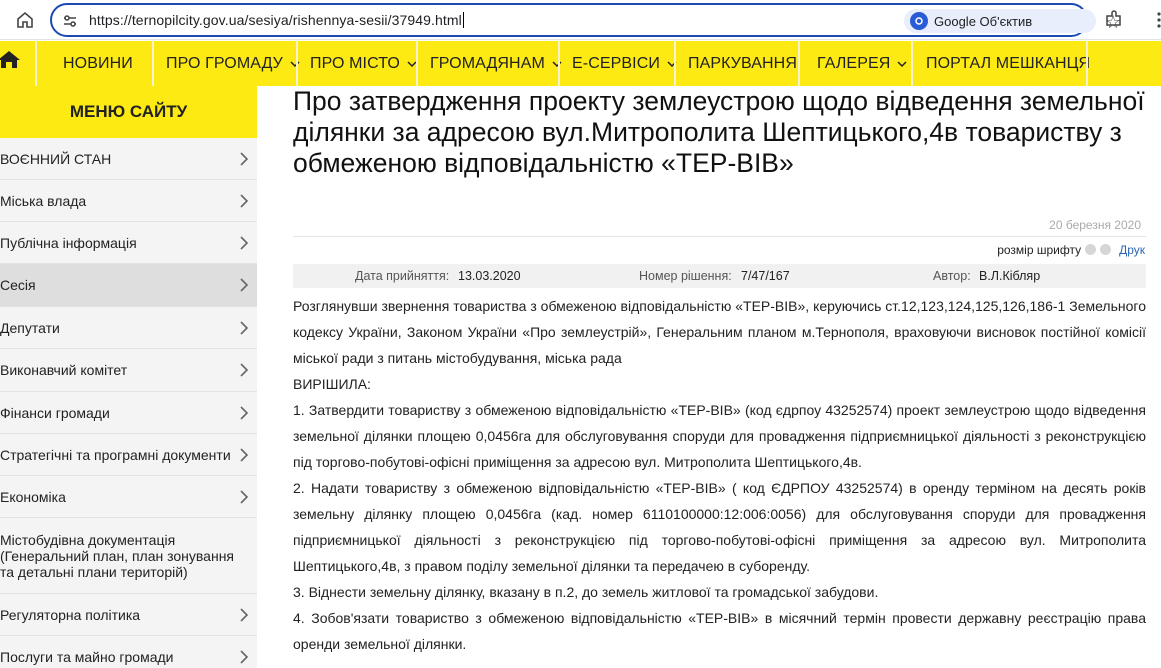 The image size is (1161, 668). I want to click on author-label: Автор:, so click(952, 276).